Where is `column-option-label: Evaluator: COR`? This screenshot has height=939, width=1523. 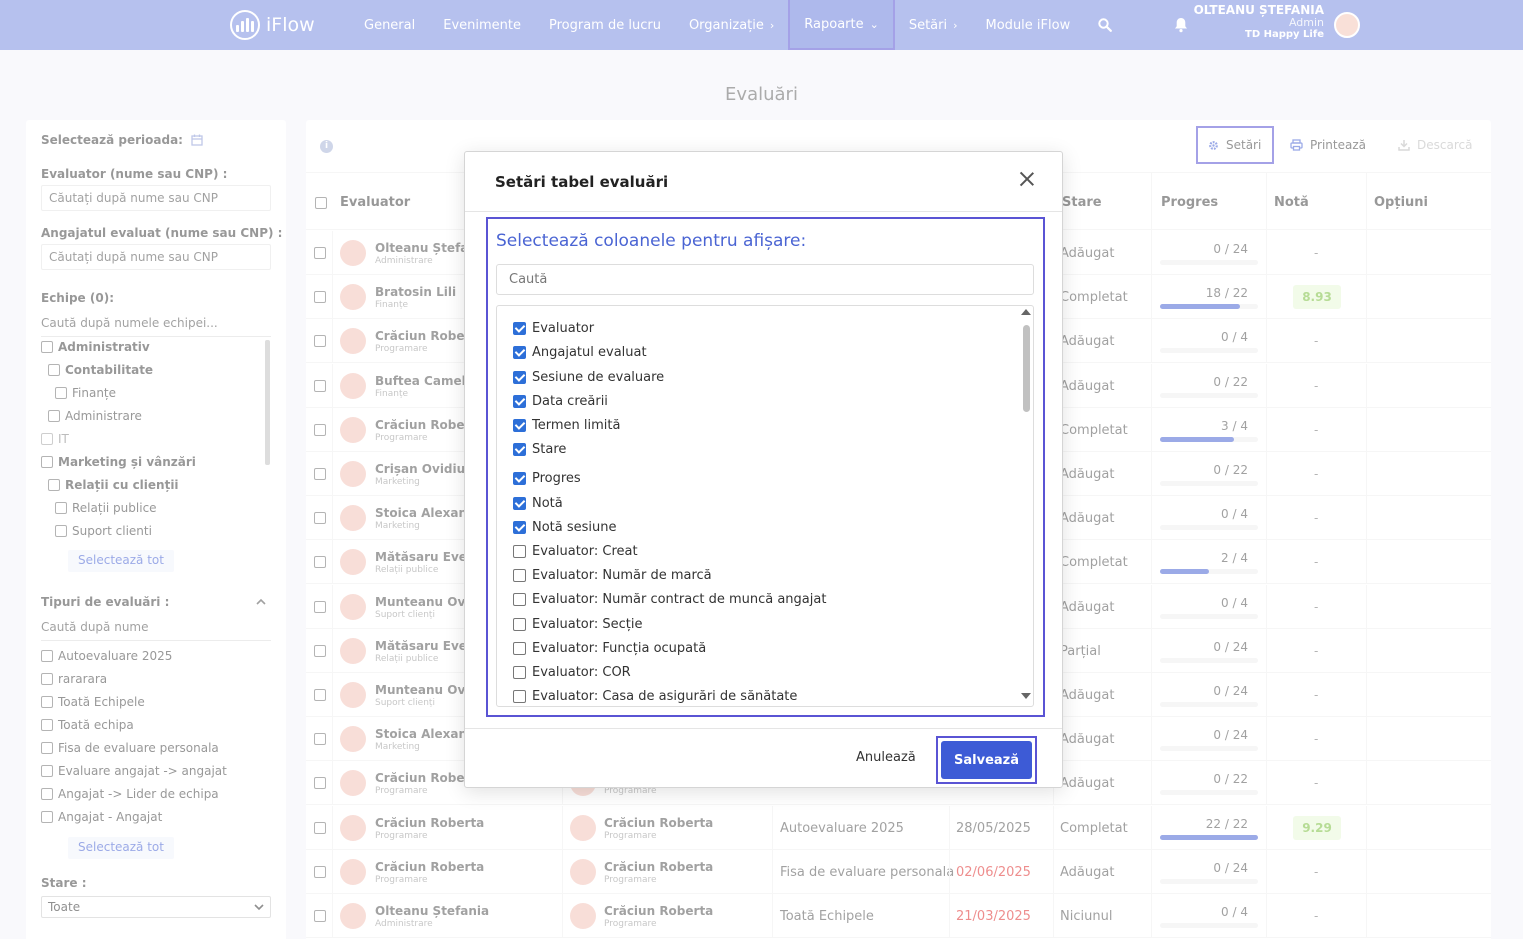
column-option-label: Evaluator: COR is located at coordinates (581, 672).